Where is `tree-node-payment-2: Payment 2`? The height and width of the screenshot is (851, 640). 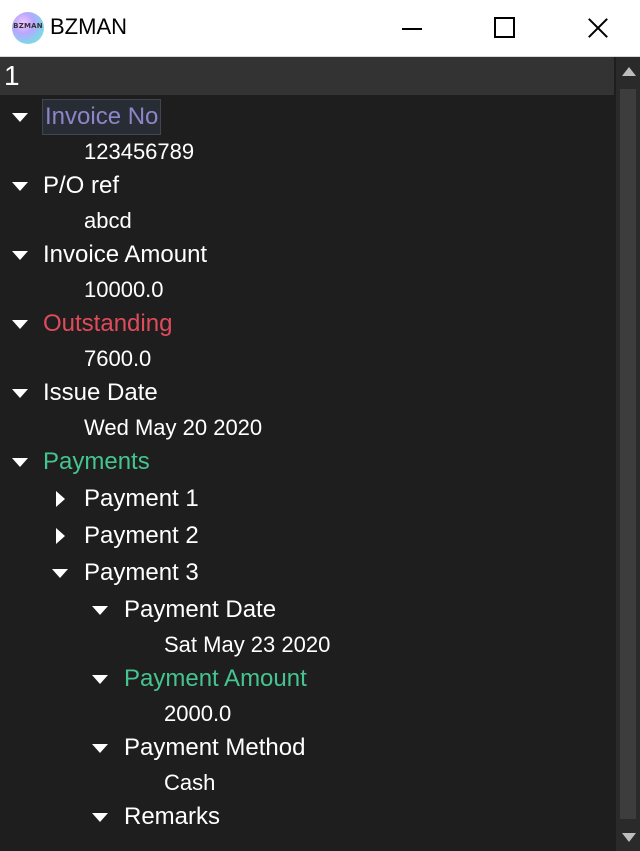 tree-node-payment-2: Payment 2 is located at coordinates (307, 536).